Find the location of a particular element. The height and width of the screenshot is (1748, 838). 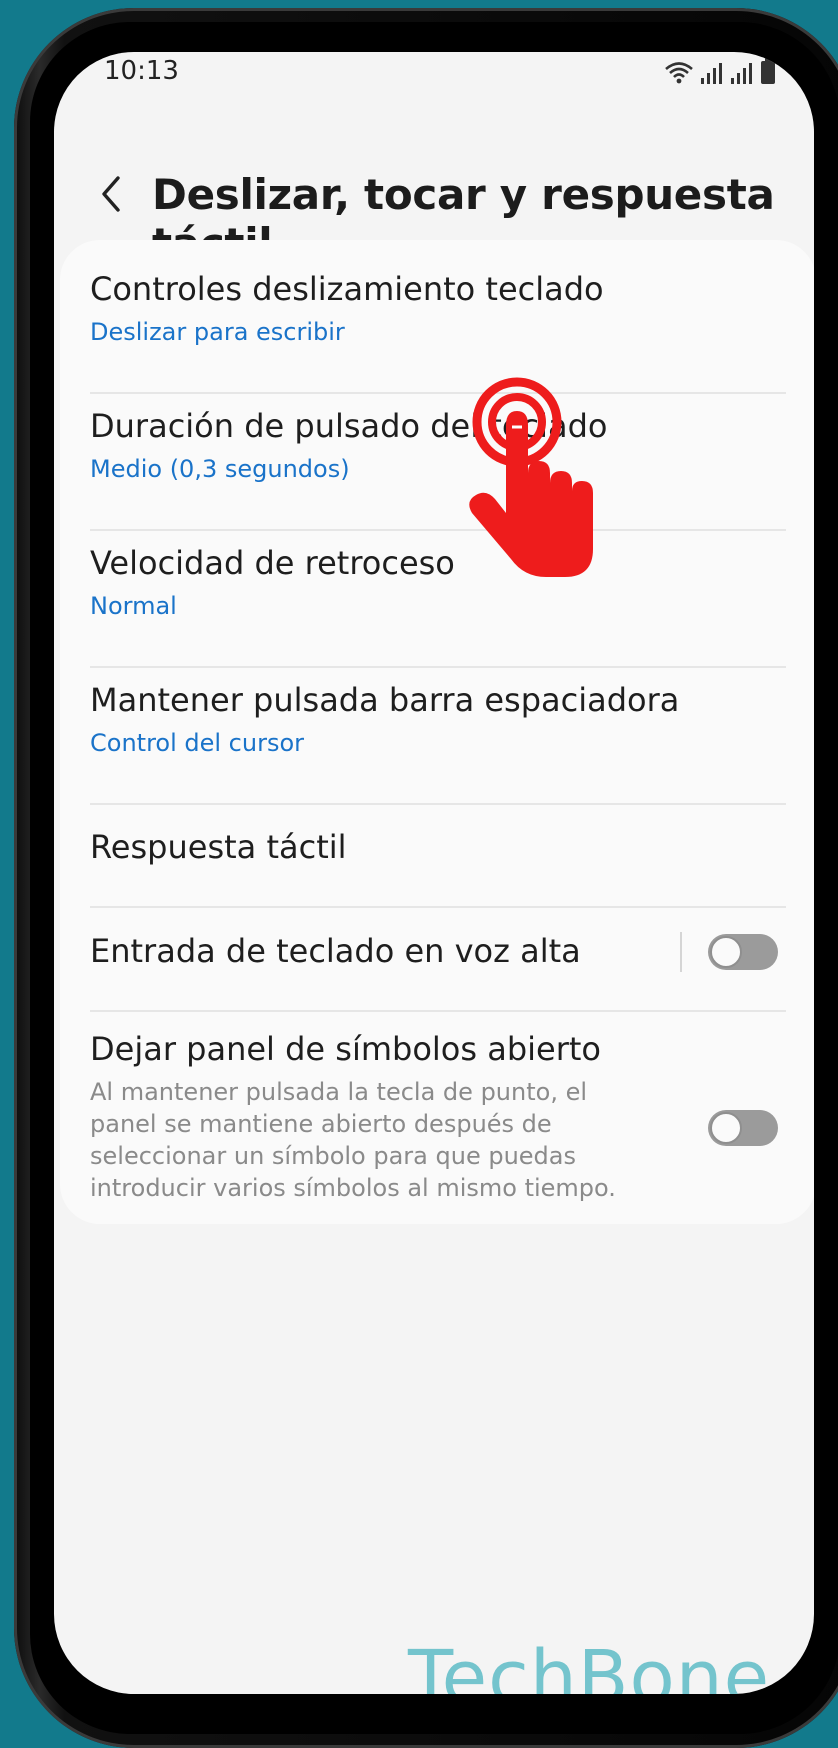

status-time: 10:13 is located at coordinates (141, 71).